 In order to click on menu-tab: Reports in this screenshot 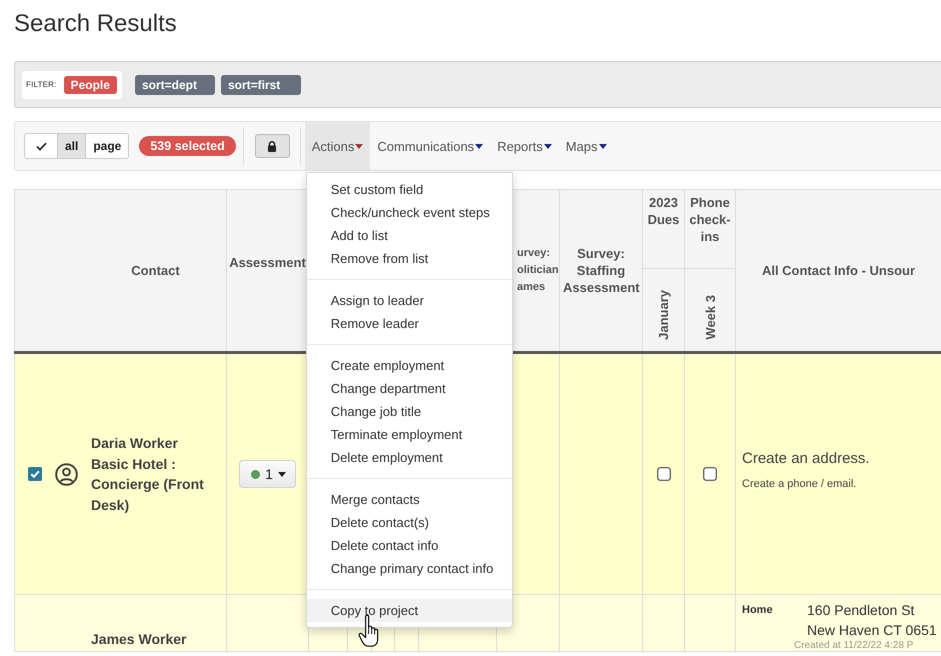, I will do `click(524, 146)`.